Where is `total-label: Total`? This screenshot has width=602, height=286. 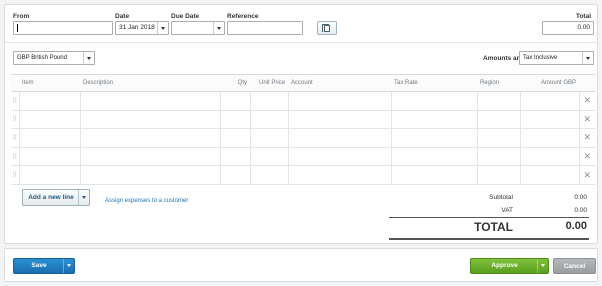 total-label: Total is located at coordinates (583, 16).